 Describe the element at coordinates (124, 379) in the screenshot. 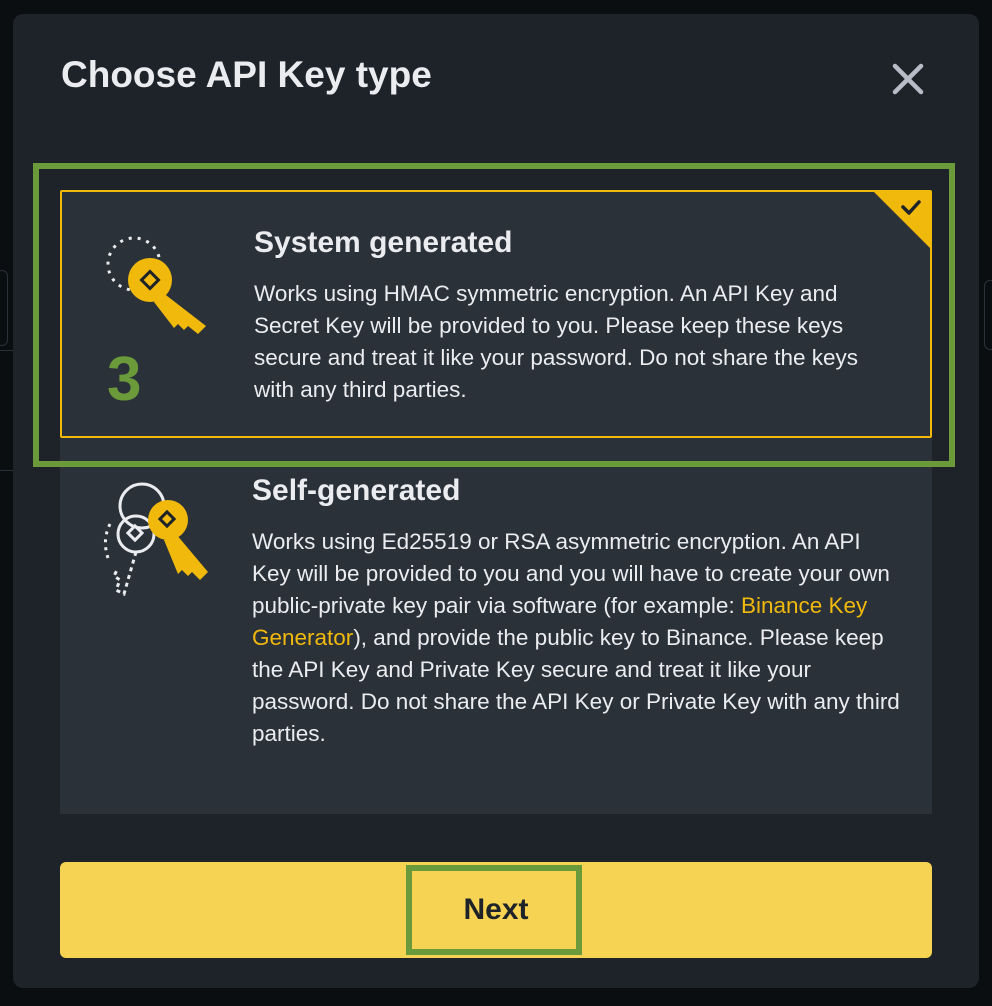

I see `step-number-label: 3` at that location.